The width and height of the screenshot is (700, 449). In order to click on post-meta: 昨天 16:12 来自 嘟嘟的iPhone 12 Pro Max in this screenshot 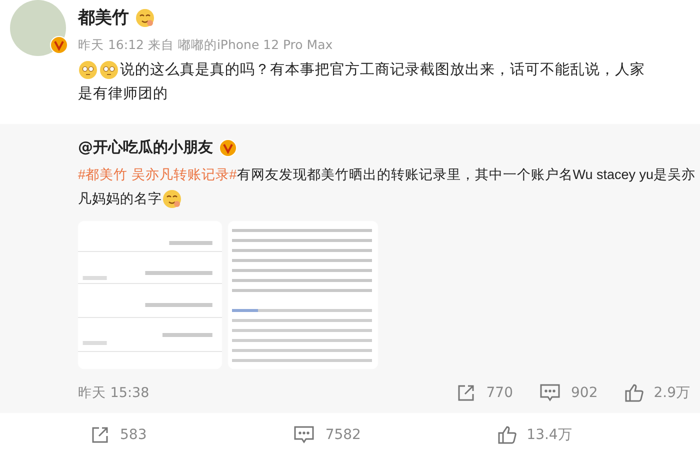, I will do `click(205, 45)`.